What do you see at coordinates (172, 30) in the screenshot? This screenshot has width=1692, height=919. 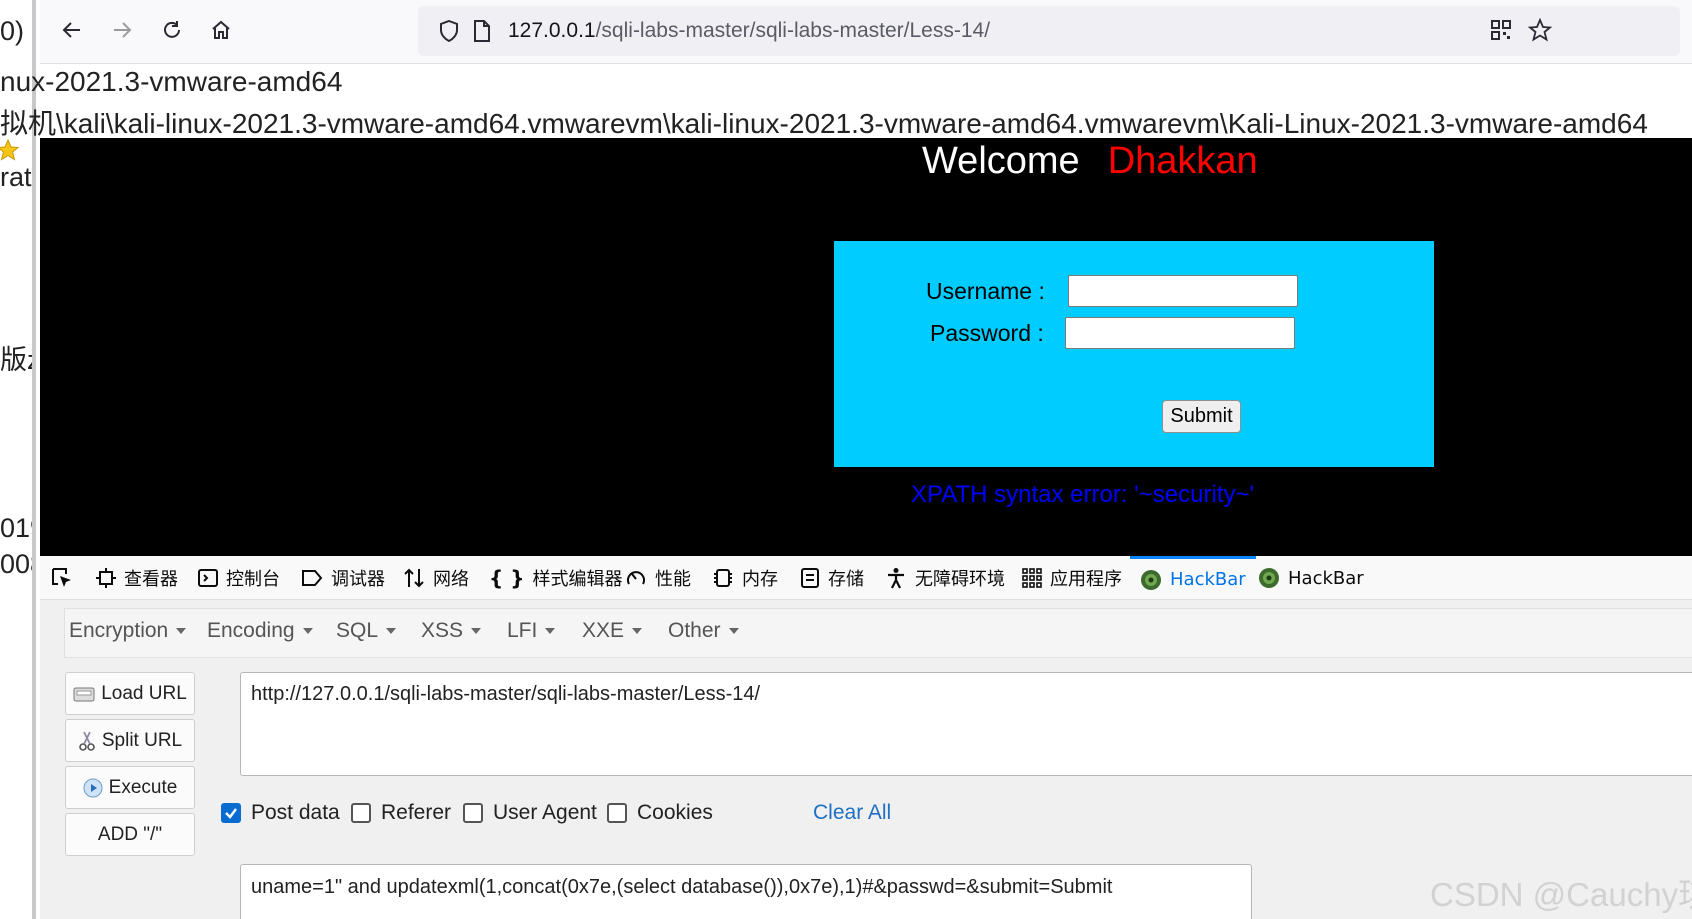 I see `reload-button` at bounding box center [172, 30].